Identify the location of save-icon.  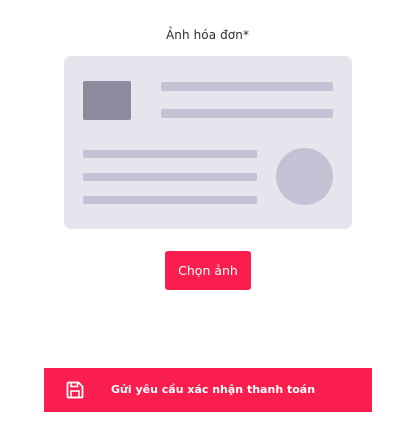
(75, 390).